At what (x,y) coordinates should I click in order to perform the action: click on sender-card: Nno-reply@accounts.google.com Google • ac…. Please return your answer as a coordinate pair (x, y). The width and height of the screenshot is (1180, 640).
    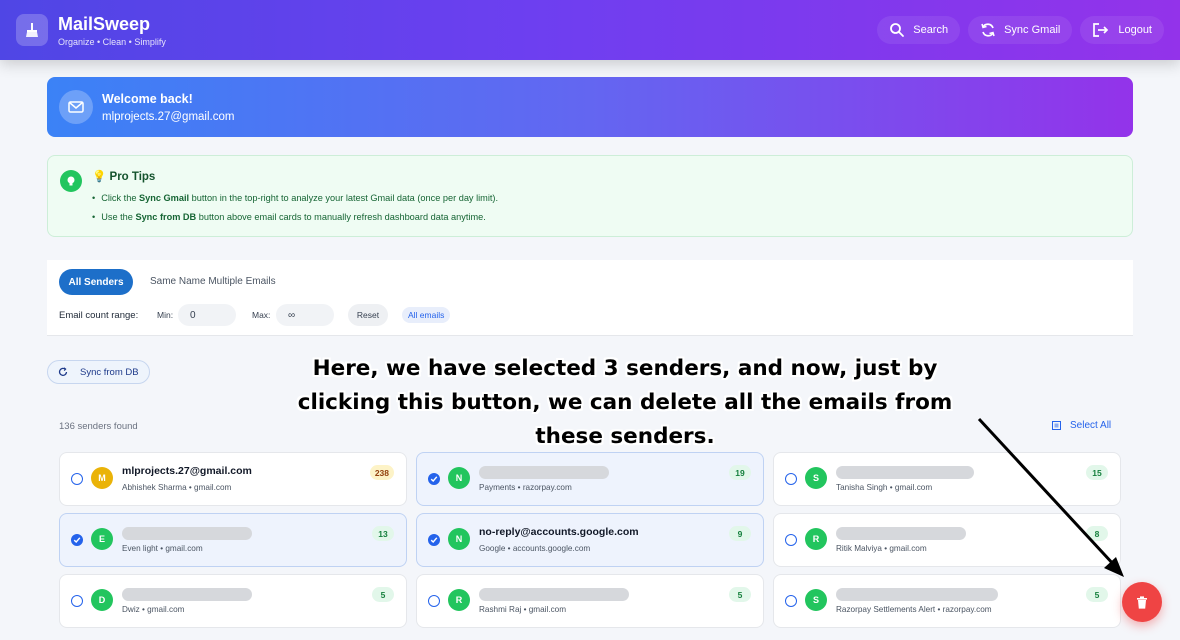
    Looking at the image, I should click on (590, 540).